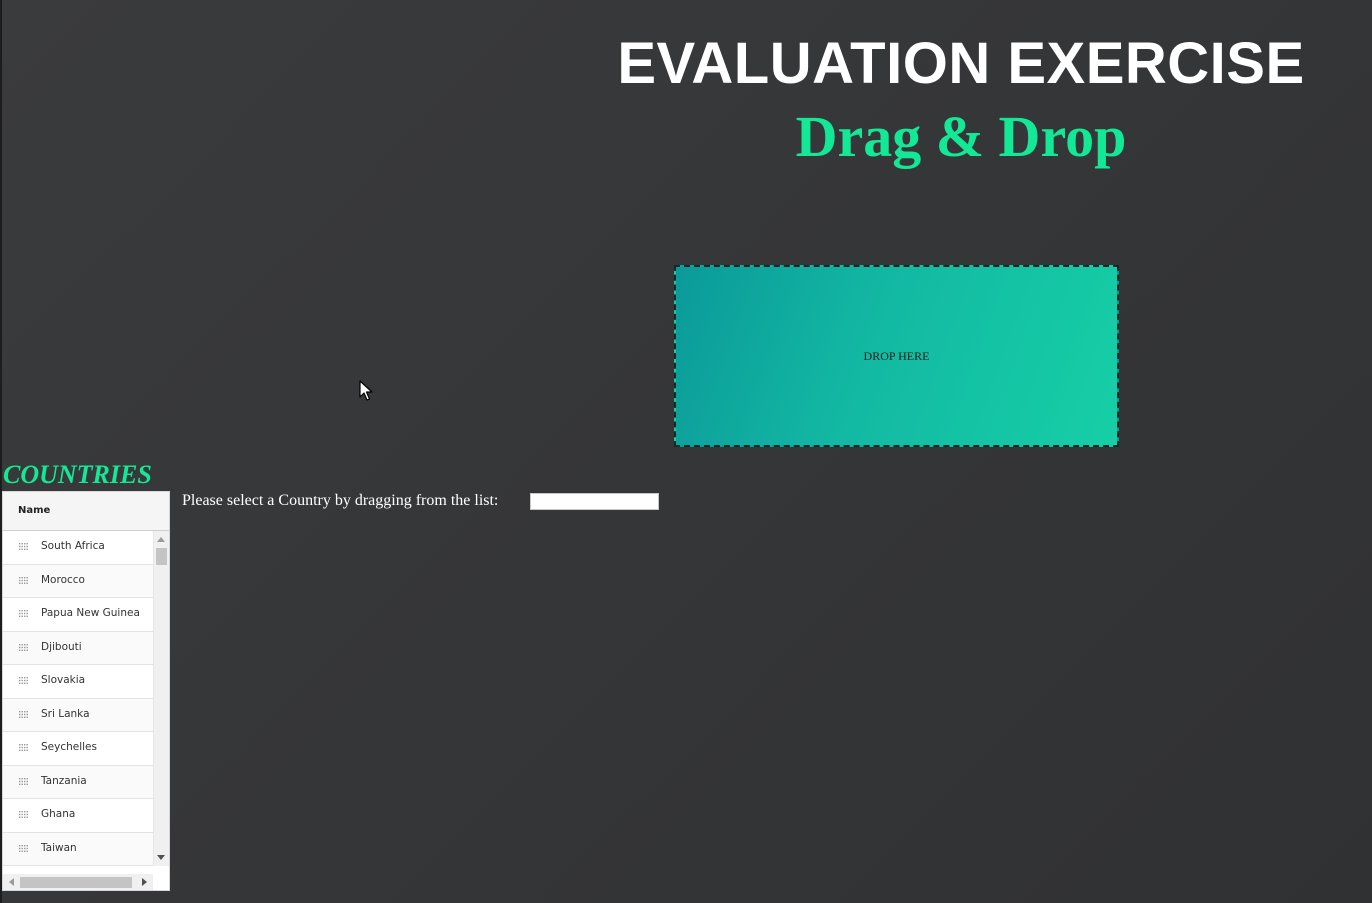 The width and height of the screenshot is (1372, 903). Describe the element at coordinates (58, 814) in the screenshot. I see `country-name: Ghana` at that location.